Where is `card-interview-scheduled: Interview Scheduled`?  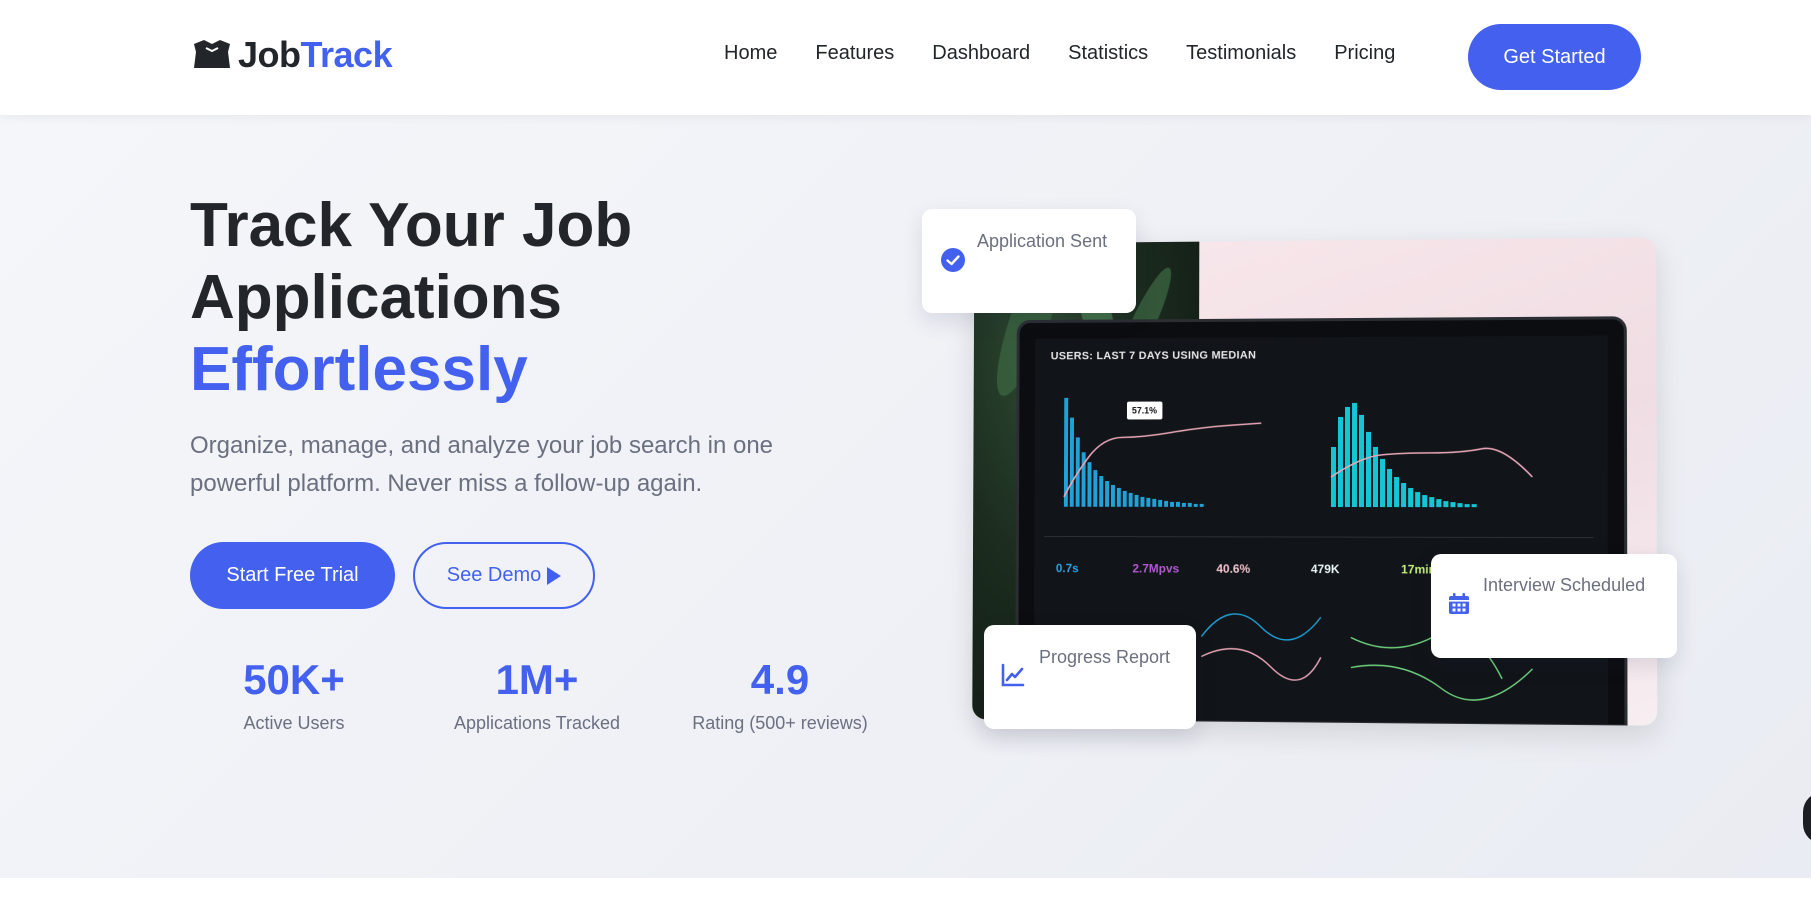
card-interview-scheduled: Interview Scheduled is located at coordinates (1554, 606).